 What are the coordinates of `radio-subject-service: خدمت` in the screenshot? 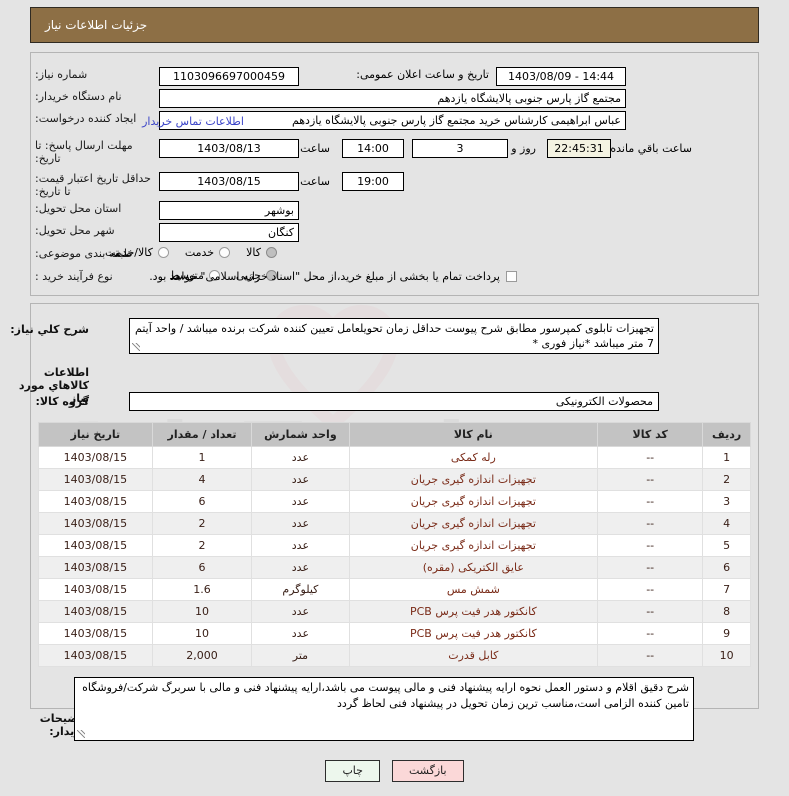 It's located at (207, 252).